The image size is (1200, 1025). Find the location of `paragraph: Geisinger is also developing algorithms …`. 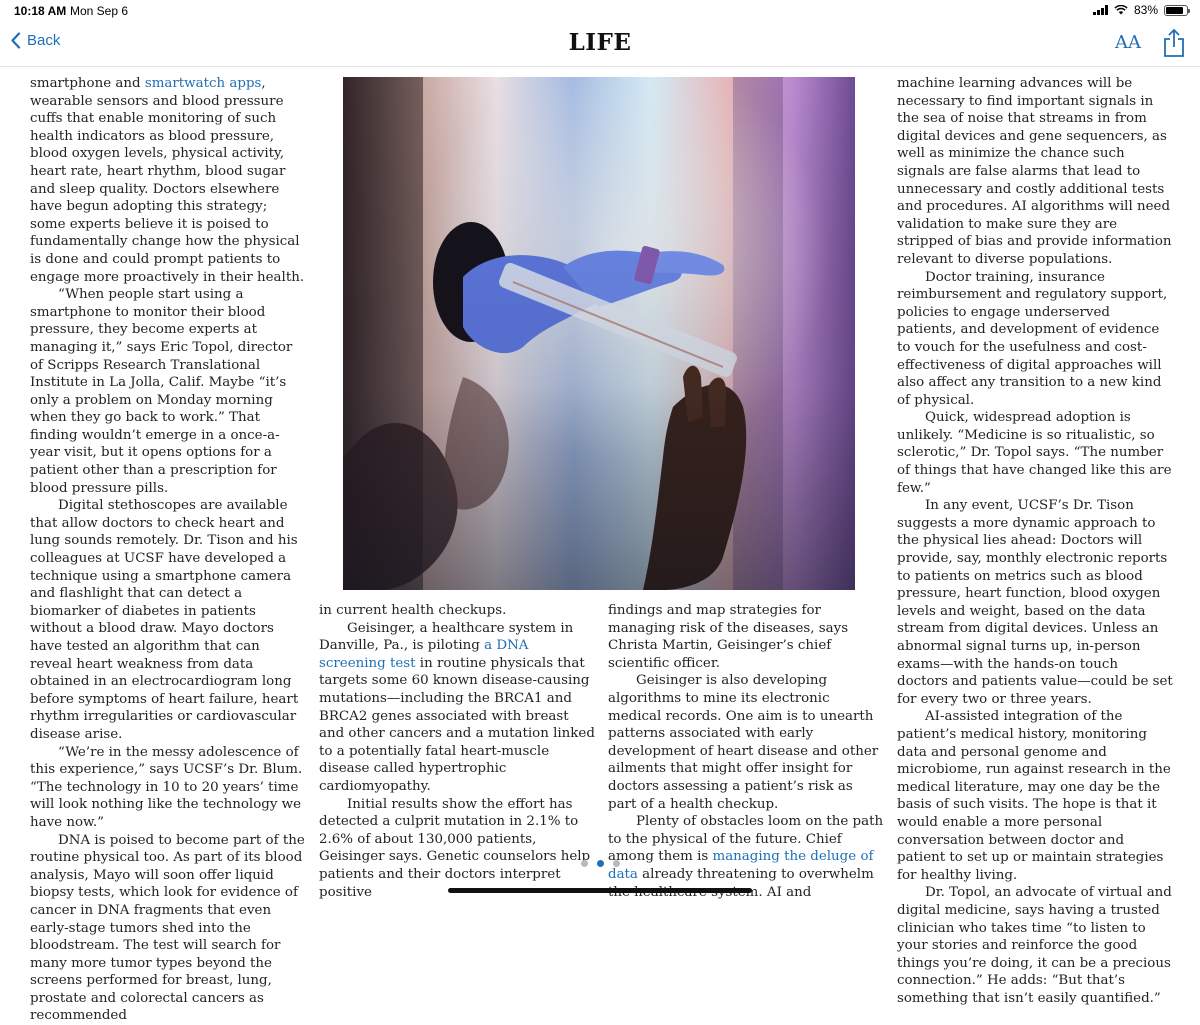

paragraph: Geisinger is also developing algorithms … is located at coordinates (743, 742).